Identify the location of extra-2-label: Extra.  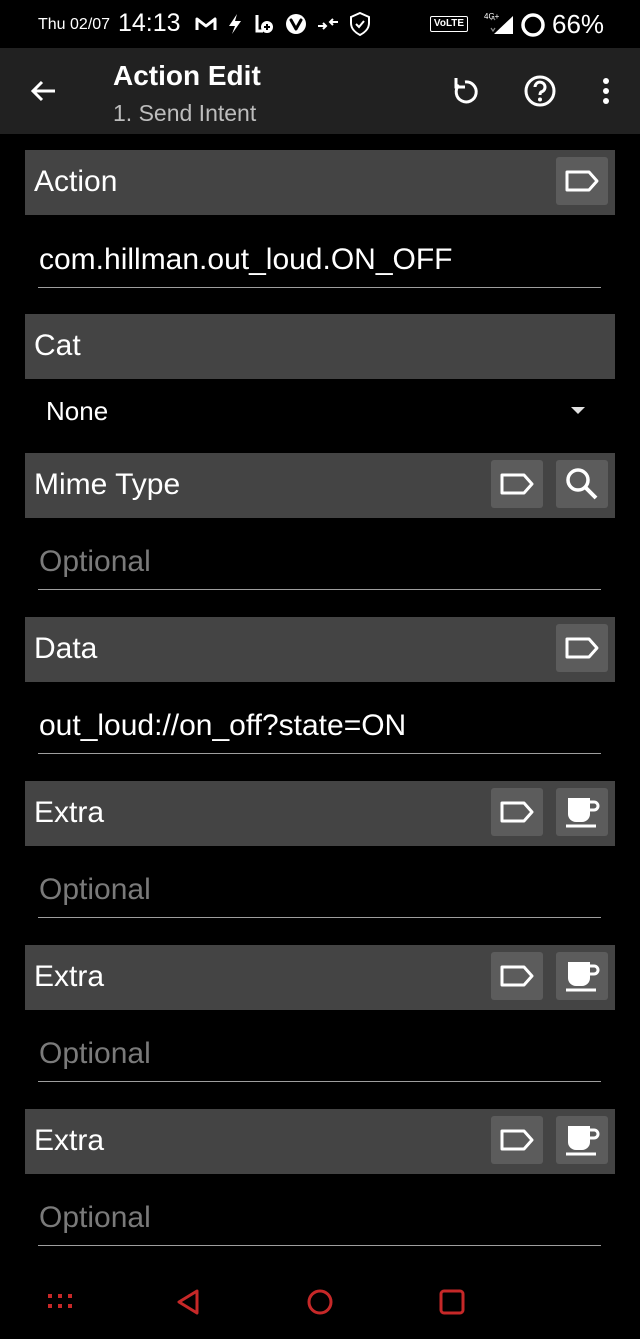
(69, 976).